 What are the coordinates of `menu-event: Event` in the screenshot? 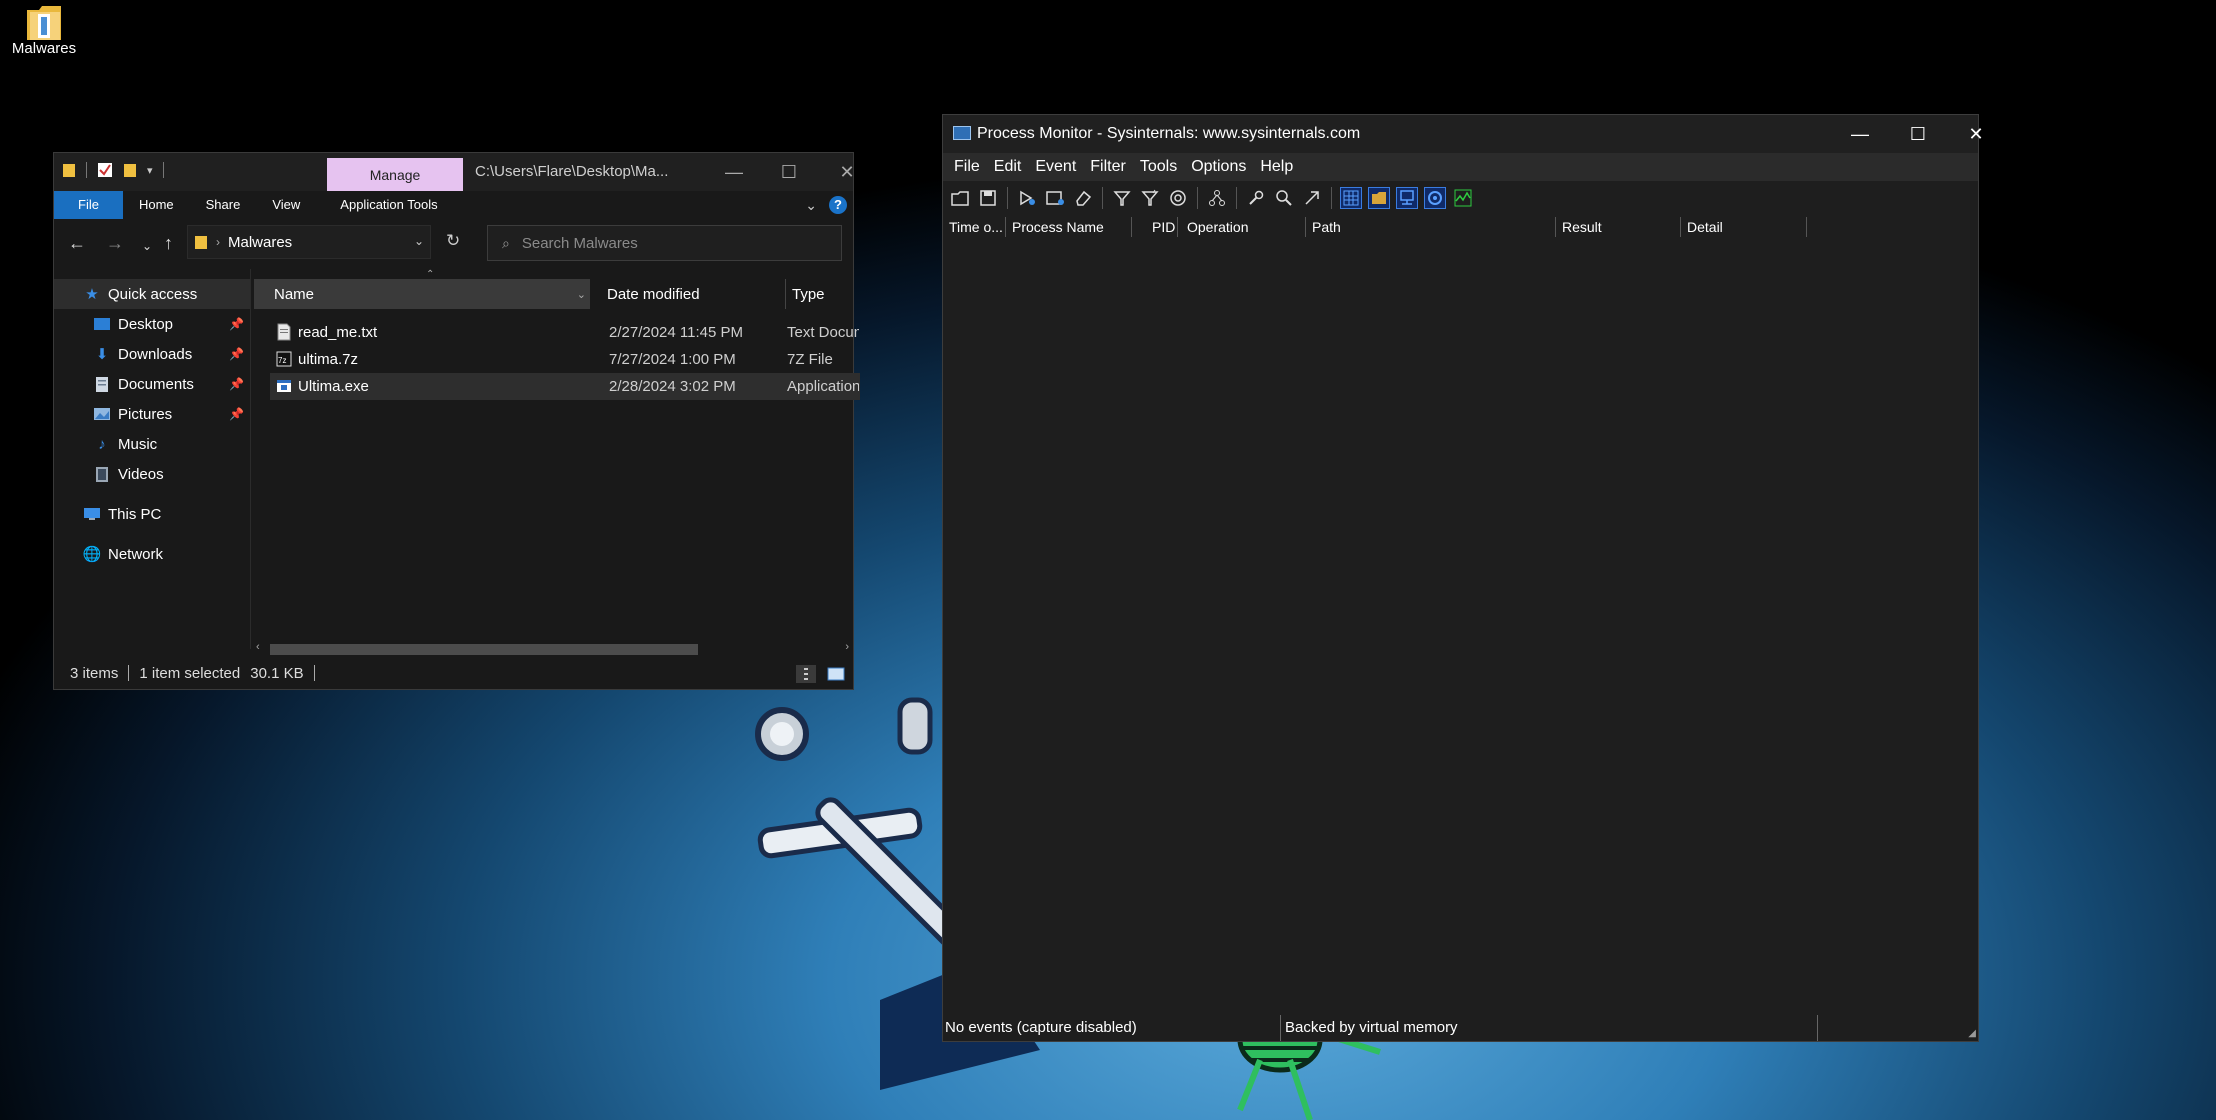 It's located at (1055, 167).